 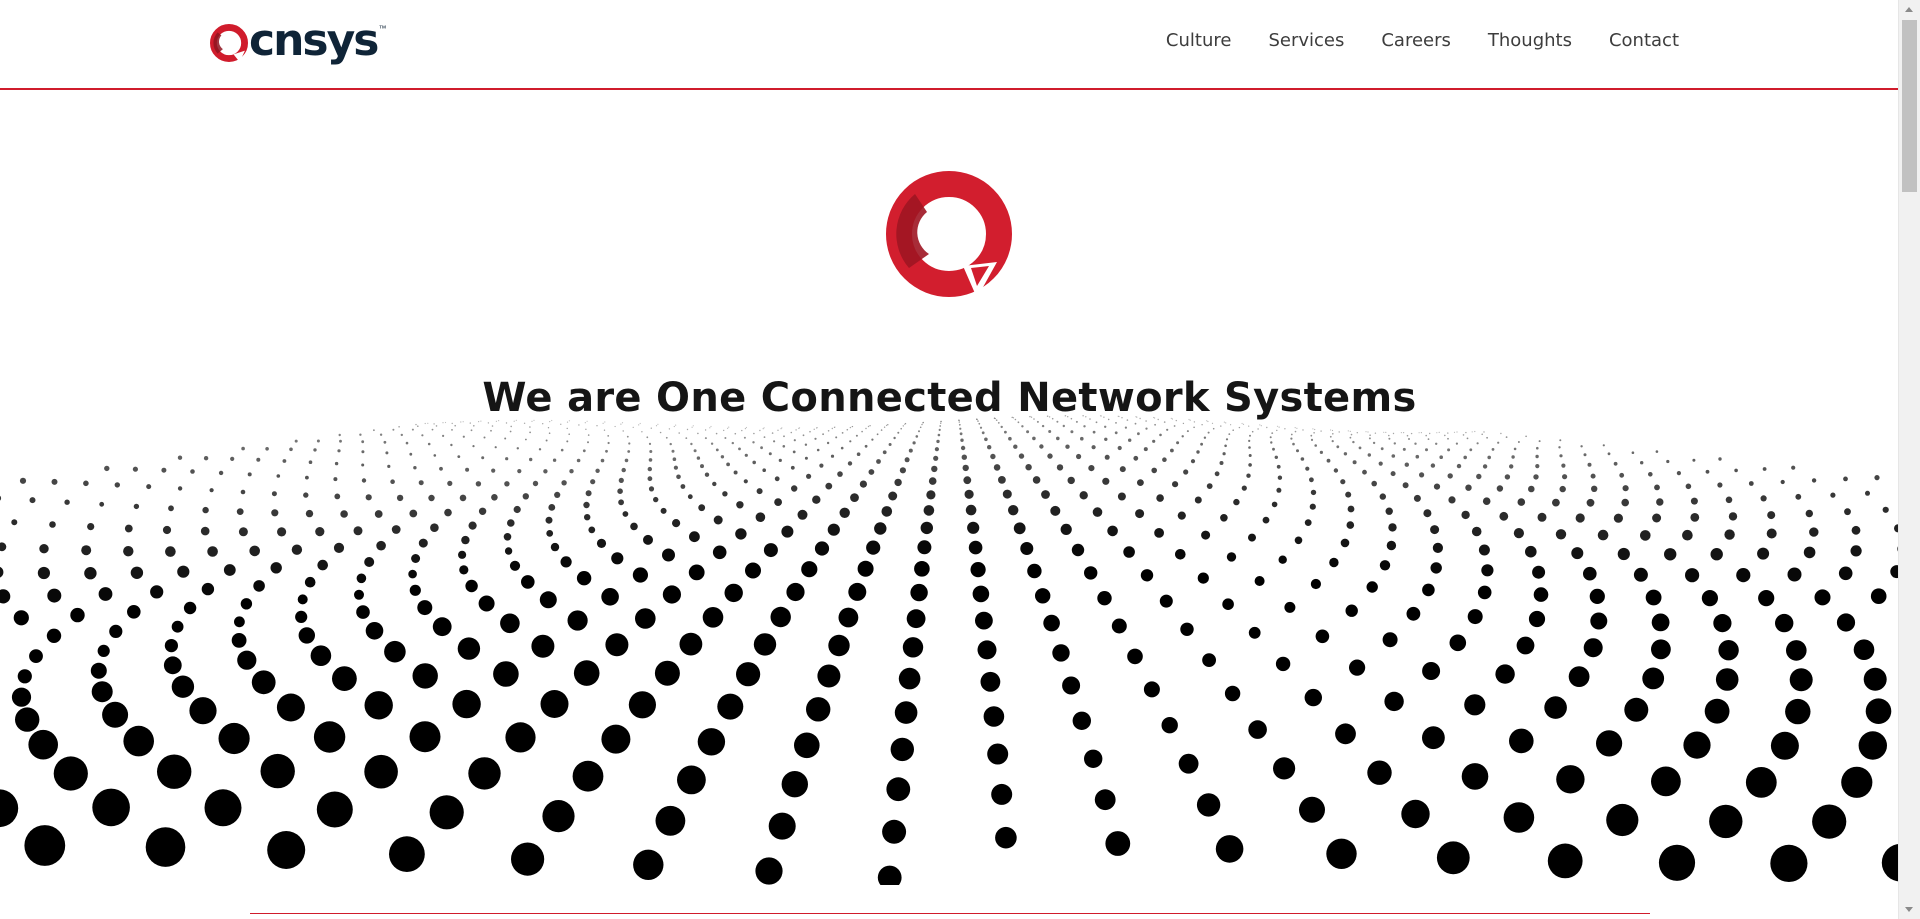 What do you see at coordinates (1909, 106) in the screenshot?
I see `scroll-thumb` at bounding box center [1909, 106].